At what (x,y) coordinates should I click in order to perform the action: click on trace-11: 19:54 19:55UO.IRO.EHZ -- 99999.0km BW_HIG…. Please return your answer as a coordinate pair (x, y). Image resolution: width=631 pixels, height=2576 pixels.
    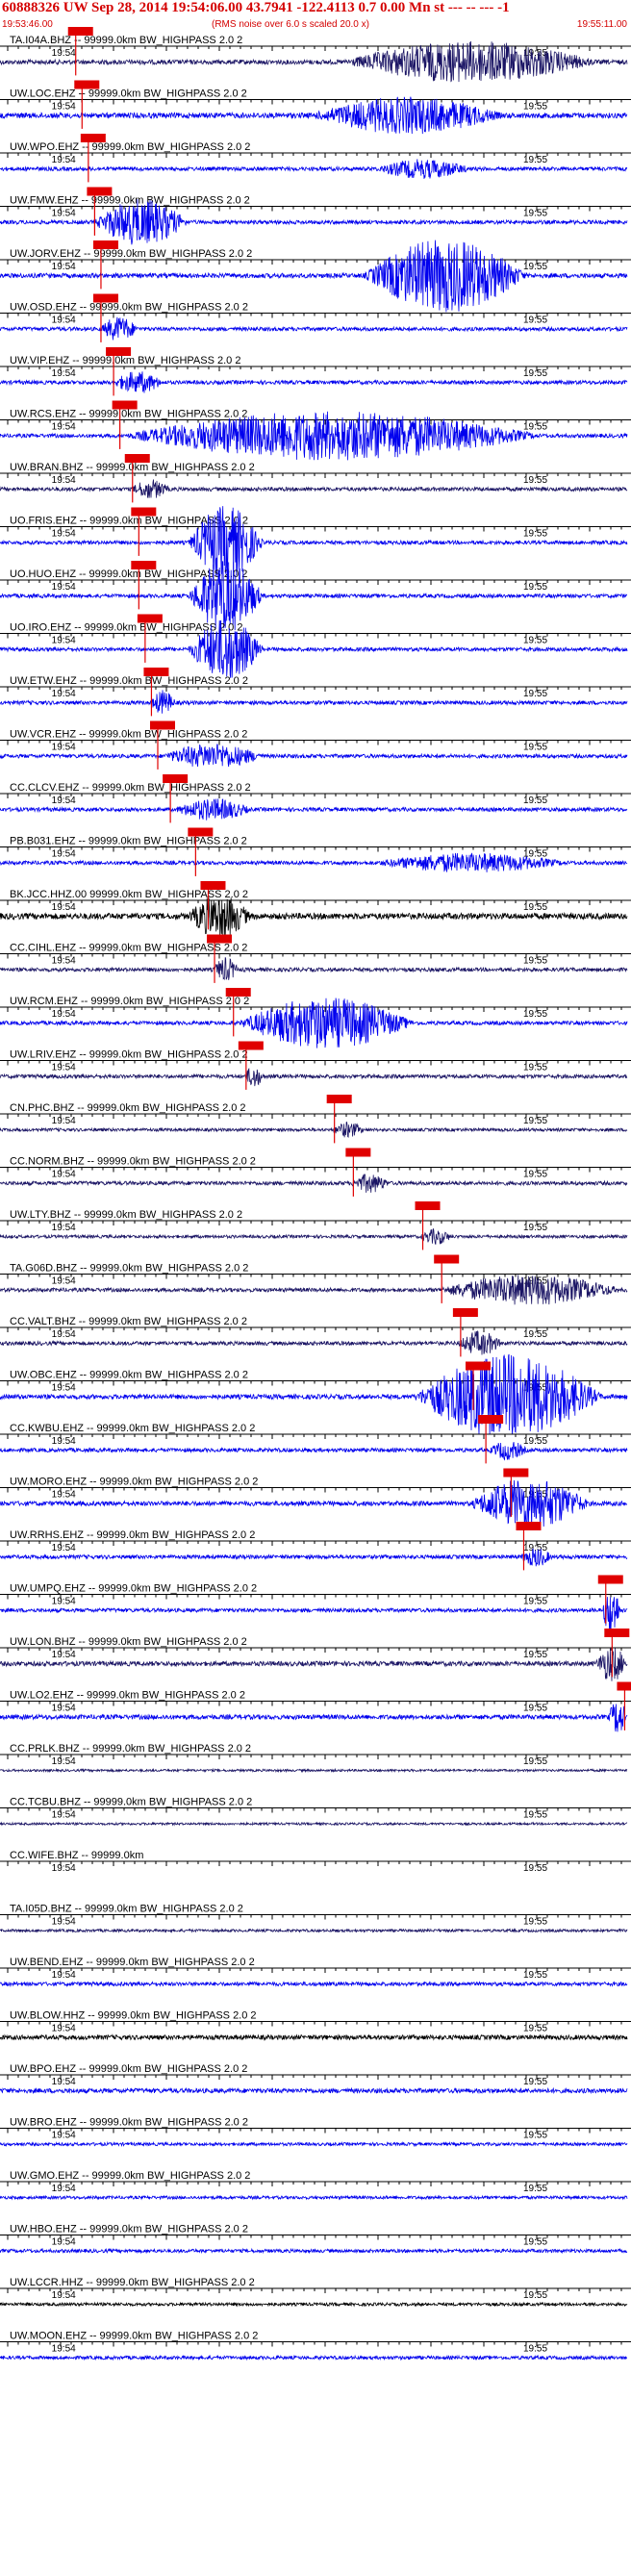
    Looking at the image, I should click on (315, 646).